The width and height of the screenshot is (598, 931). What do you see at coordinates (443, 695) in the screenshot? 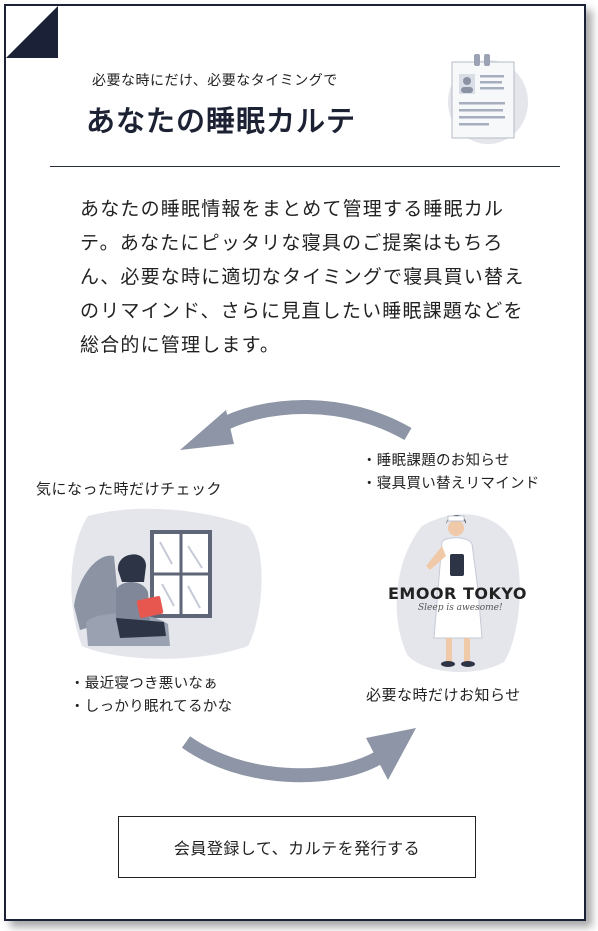
I see `notify-label: 必要な時だけお知らせ` at bounding box center [443, 695].